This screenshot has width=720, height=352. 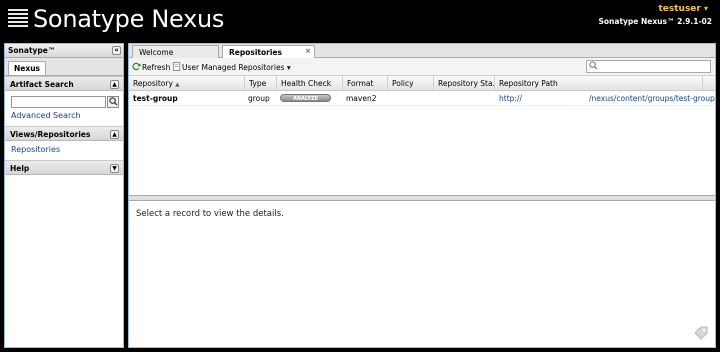 I want to click on artifact-search-input, so click(x=58, y=102).